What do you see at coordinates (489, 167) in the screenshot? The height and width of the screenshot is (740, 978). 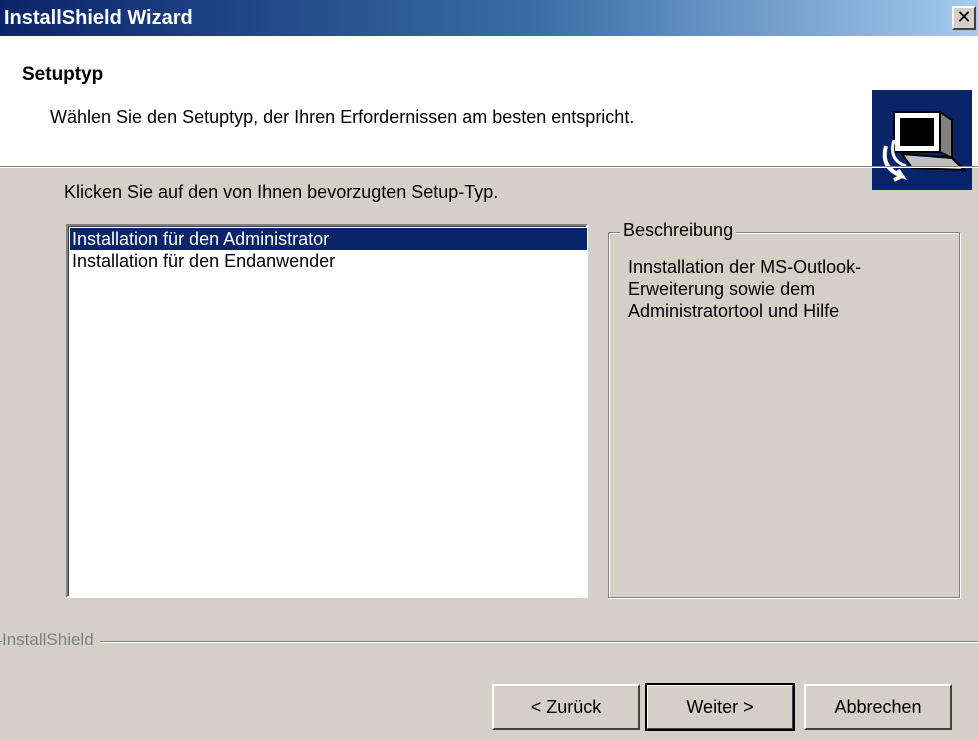 I see `header-divider` at bounding box center [489, 167].